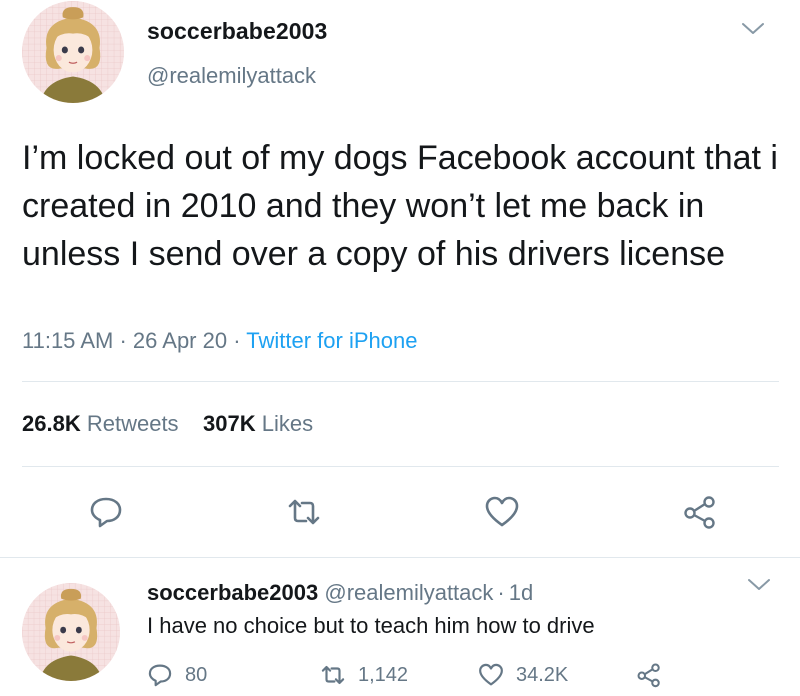 The width and height of the screenshot is (800, 696). Describe the element at coordinates (287, 423) in the screenshot. I see `likes-label: Likes` at that location.